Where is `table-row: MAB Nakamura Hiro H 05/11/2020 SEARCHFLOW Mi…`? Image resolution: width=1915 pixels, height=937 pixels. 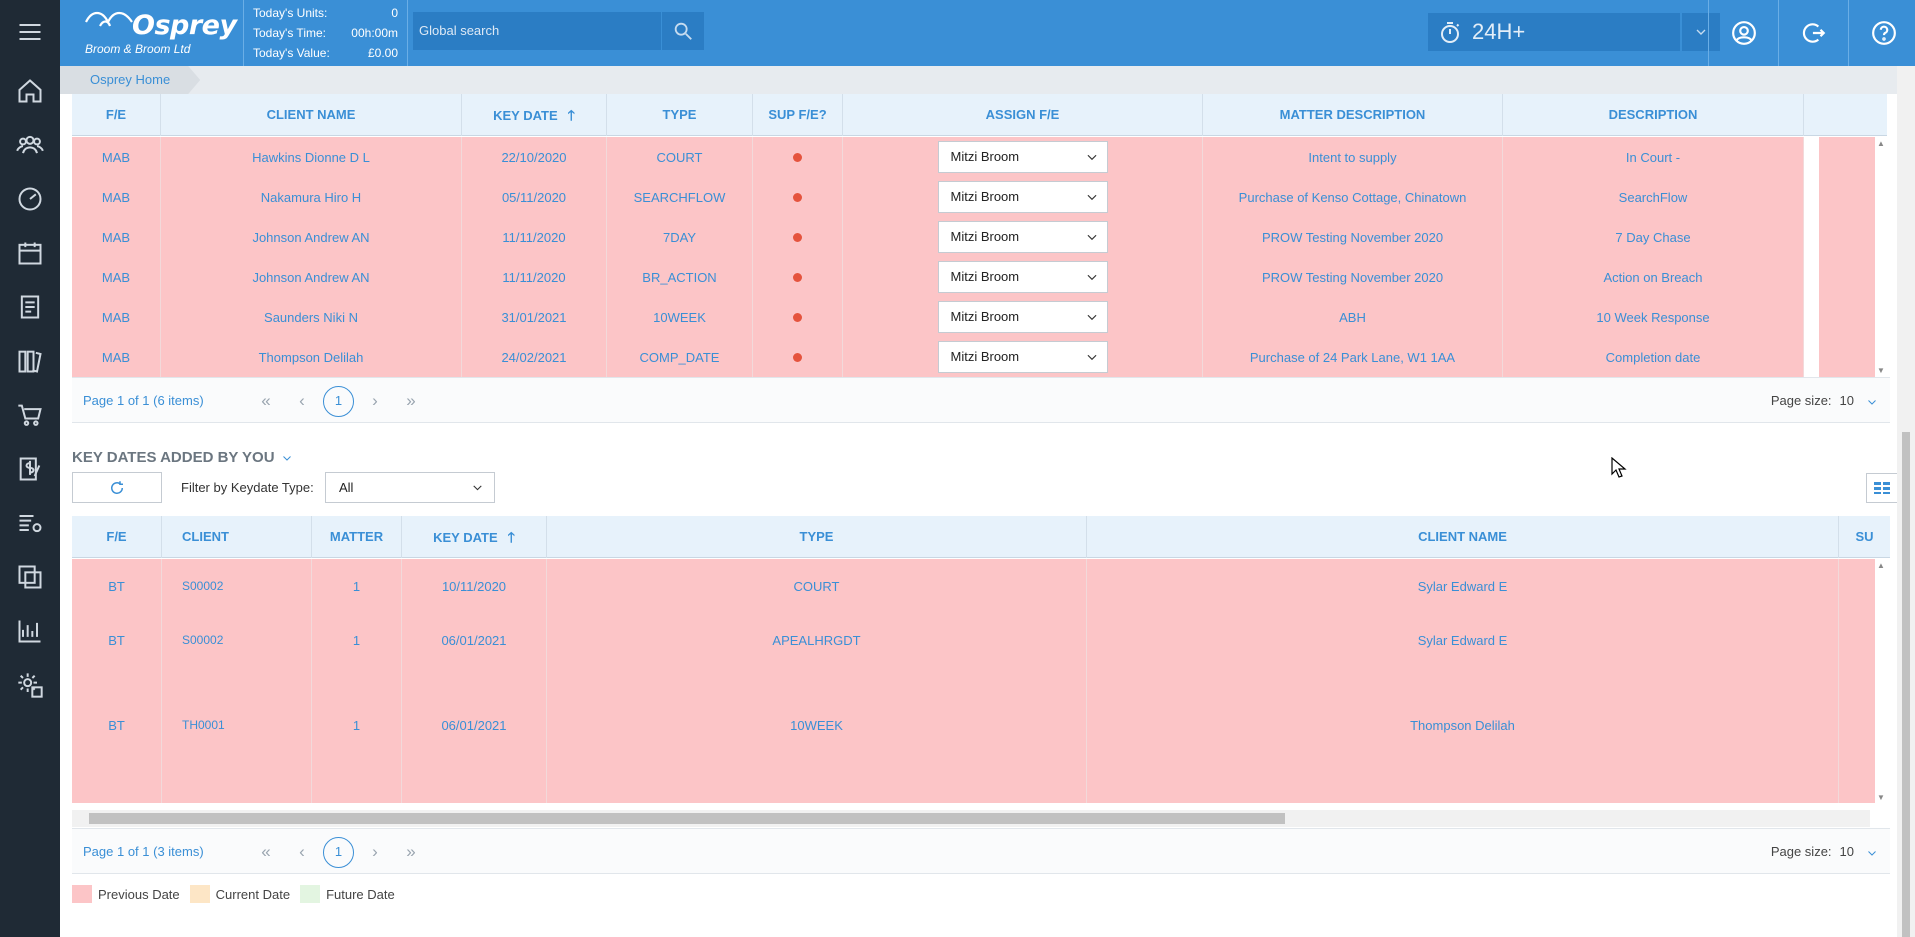
table-row: MAB Nakamura Hiro H 05/11/2020 SEARCHFLOW Mi… is located at coordinates (973, 197).